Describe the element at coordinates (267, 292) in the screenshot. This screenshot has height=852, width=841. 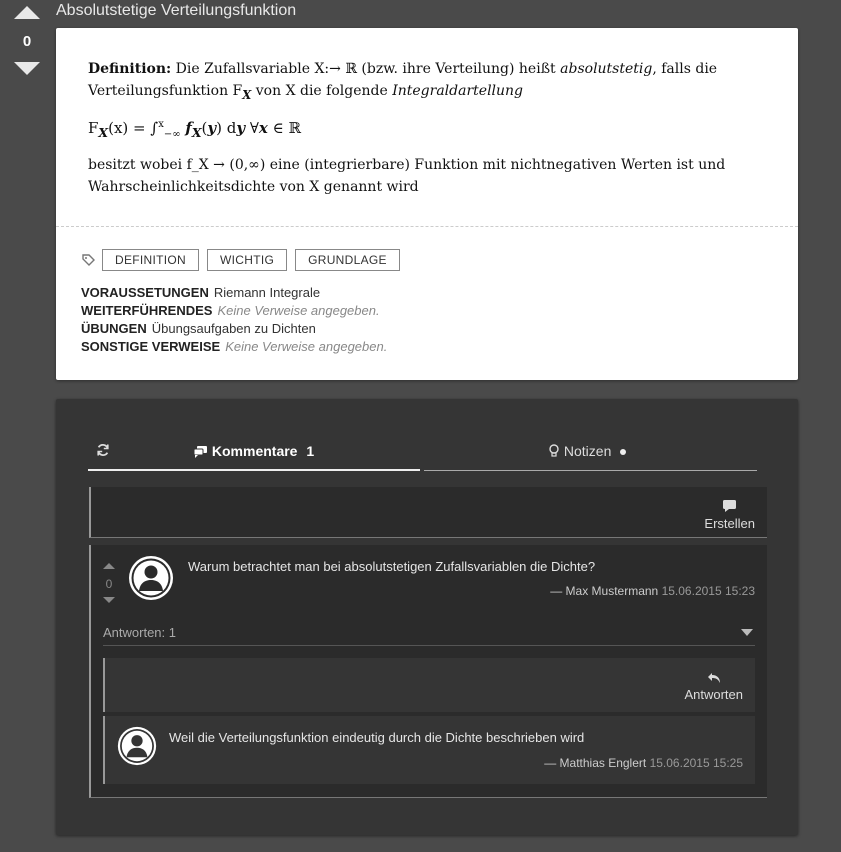
I see `voraussetzungen-link: Riemann Integrale` at that location.